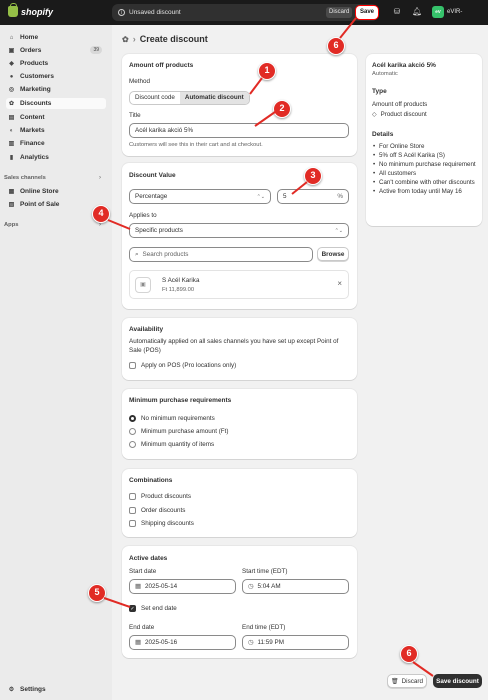 The width and height of the screenshot is (488, 700). I want to click on list-item: 5% off S Acél Karika (S), so click(427, 156).